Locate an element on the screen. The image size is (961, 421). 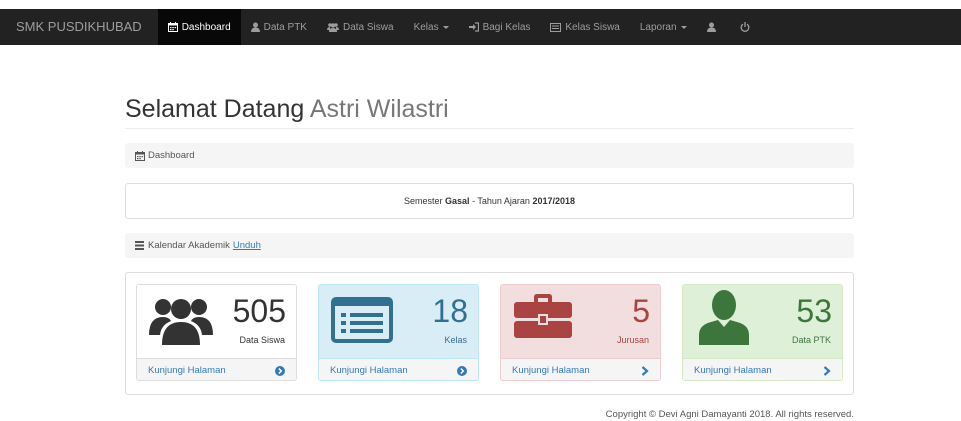
semester-prefix: Semester is located at coordinates (423, 201).